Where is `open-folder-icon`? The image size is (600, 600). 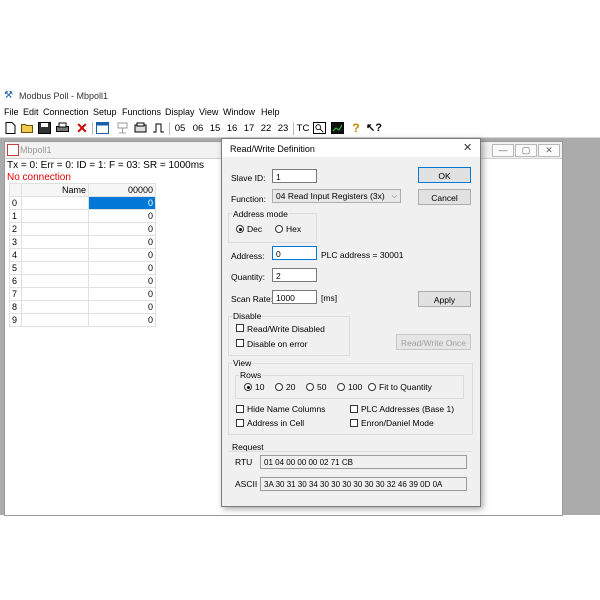
open-folder-icon is located at coordinates (27, 128).